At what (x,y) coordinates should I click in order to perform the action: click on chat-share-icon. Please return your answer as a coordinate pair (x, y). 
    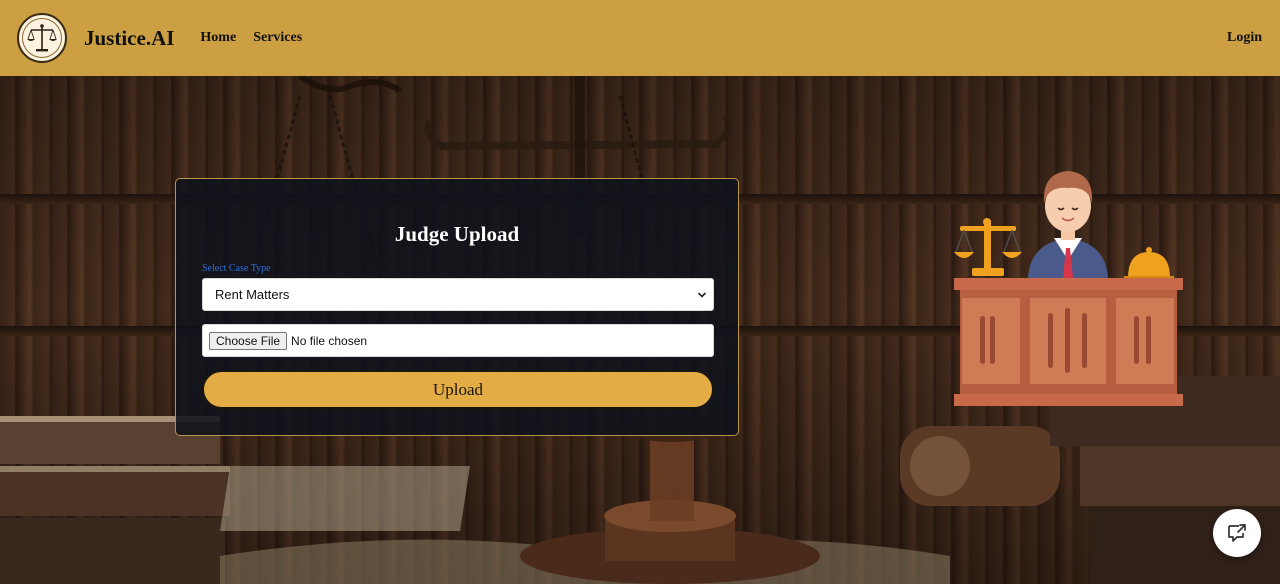
    Looking at the image, I should click on (1237, 533).